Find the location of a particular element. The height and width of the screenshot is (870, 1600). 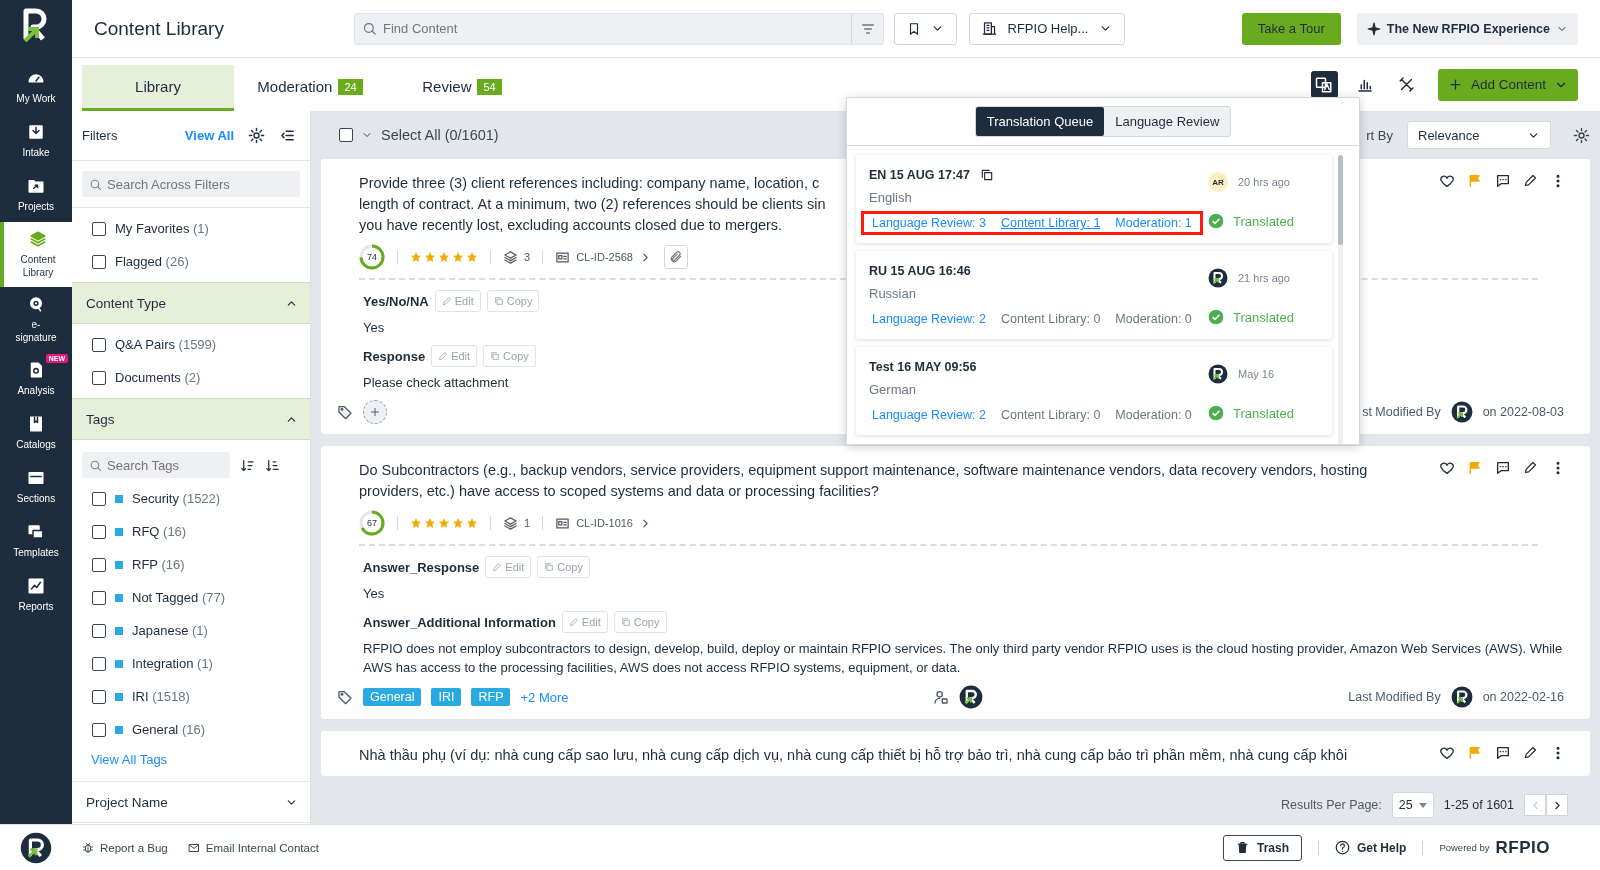

copy-icon is located at coordinates (987, 175).